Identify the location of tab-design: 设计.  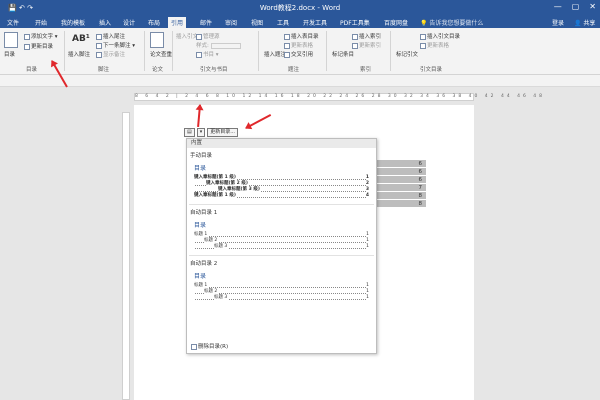
(129, 22).